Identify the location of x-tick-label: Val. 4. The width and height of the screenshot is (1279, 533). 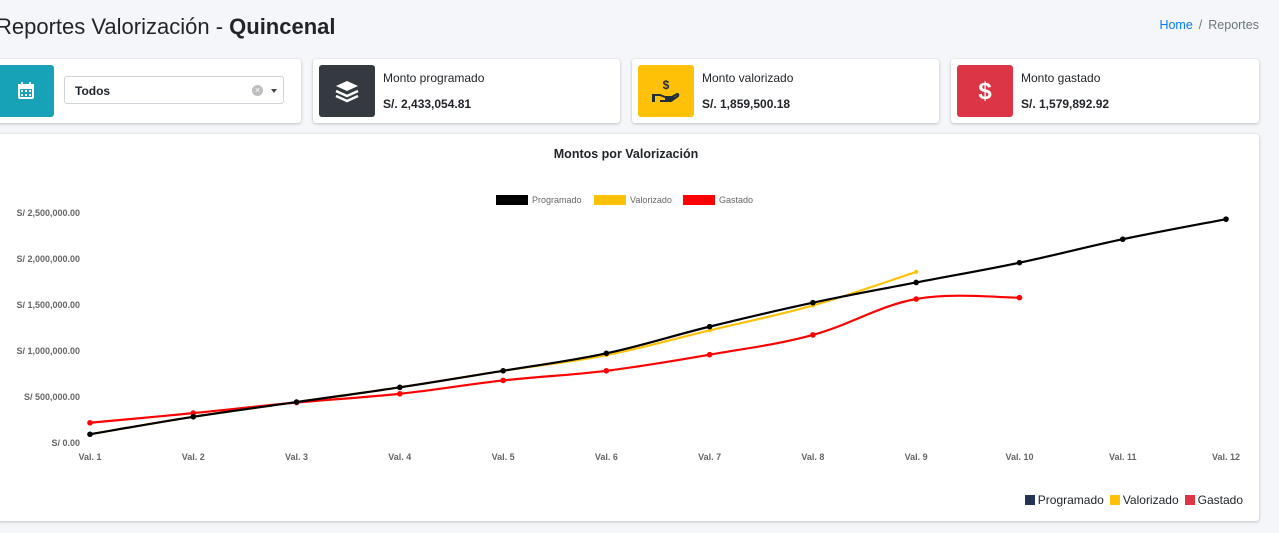
(399, 457).